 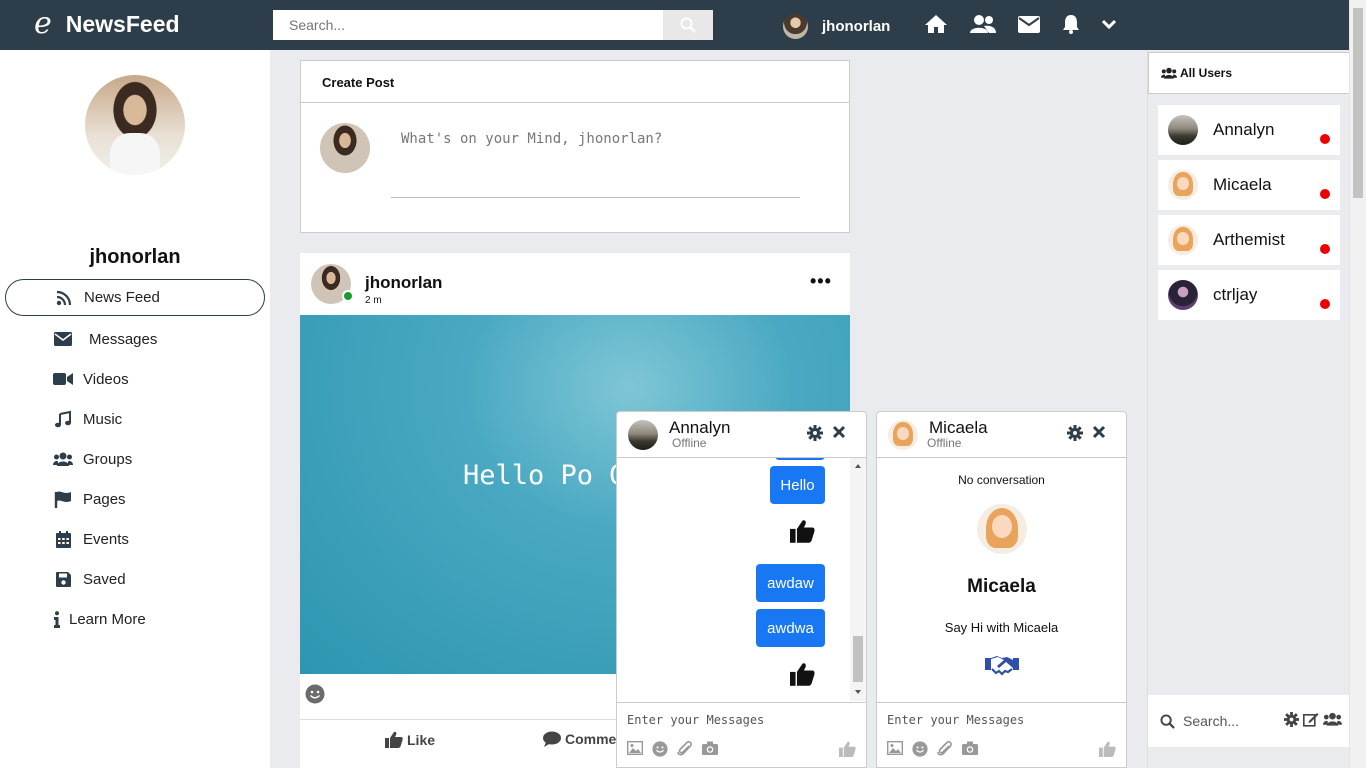 I want to click on chat-messages: Hello awdaw awdwa, so click(x=741, y=579).